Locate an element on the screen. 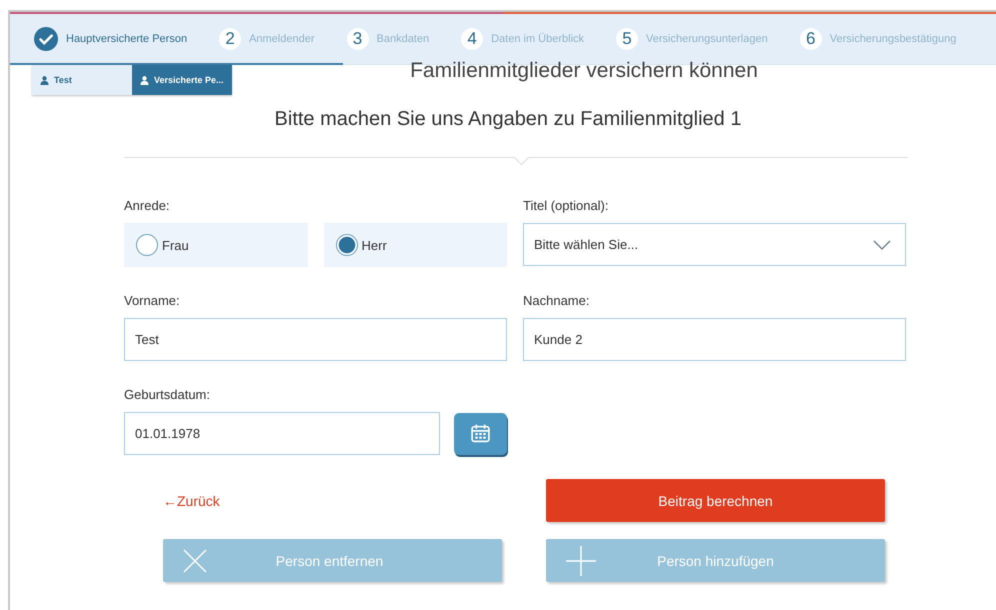 The width and height of the screenshot is (996, 610). field-label: Nachname: is located at coordinates (556, 300).